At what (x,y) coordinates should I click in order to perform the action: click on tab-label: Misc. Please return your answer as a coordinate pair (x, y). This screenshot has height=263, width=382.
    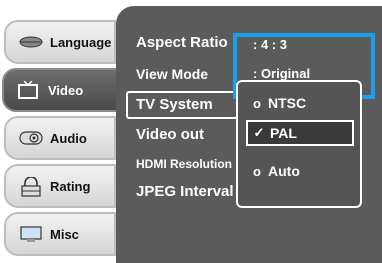
    Looking at the image, I should click on (64, 234).